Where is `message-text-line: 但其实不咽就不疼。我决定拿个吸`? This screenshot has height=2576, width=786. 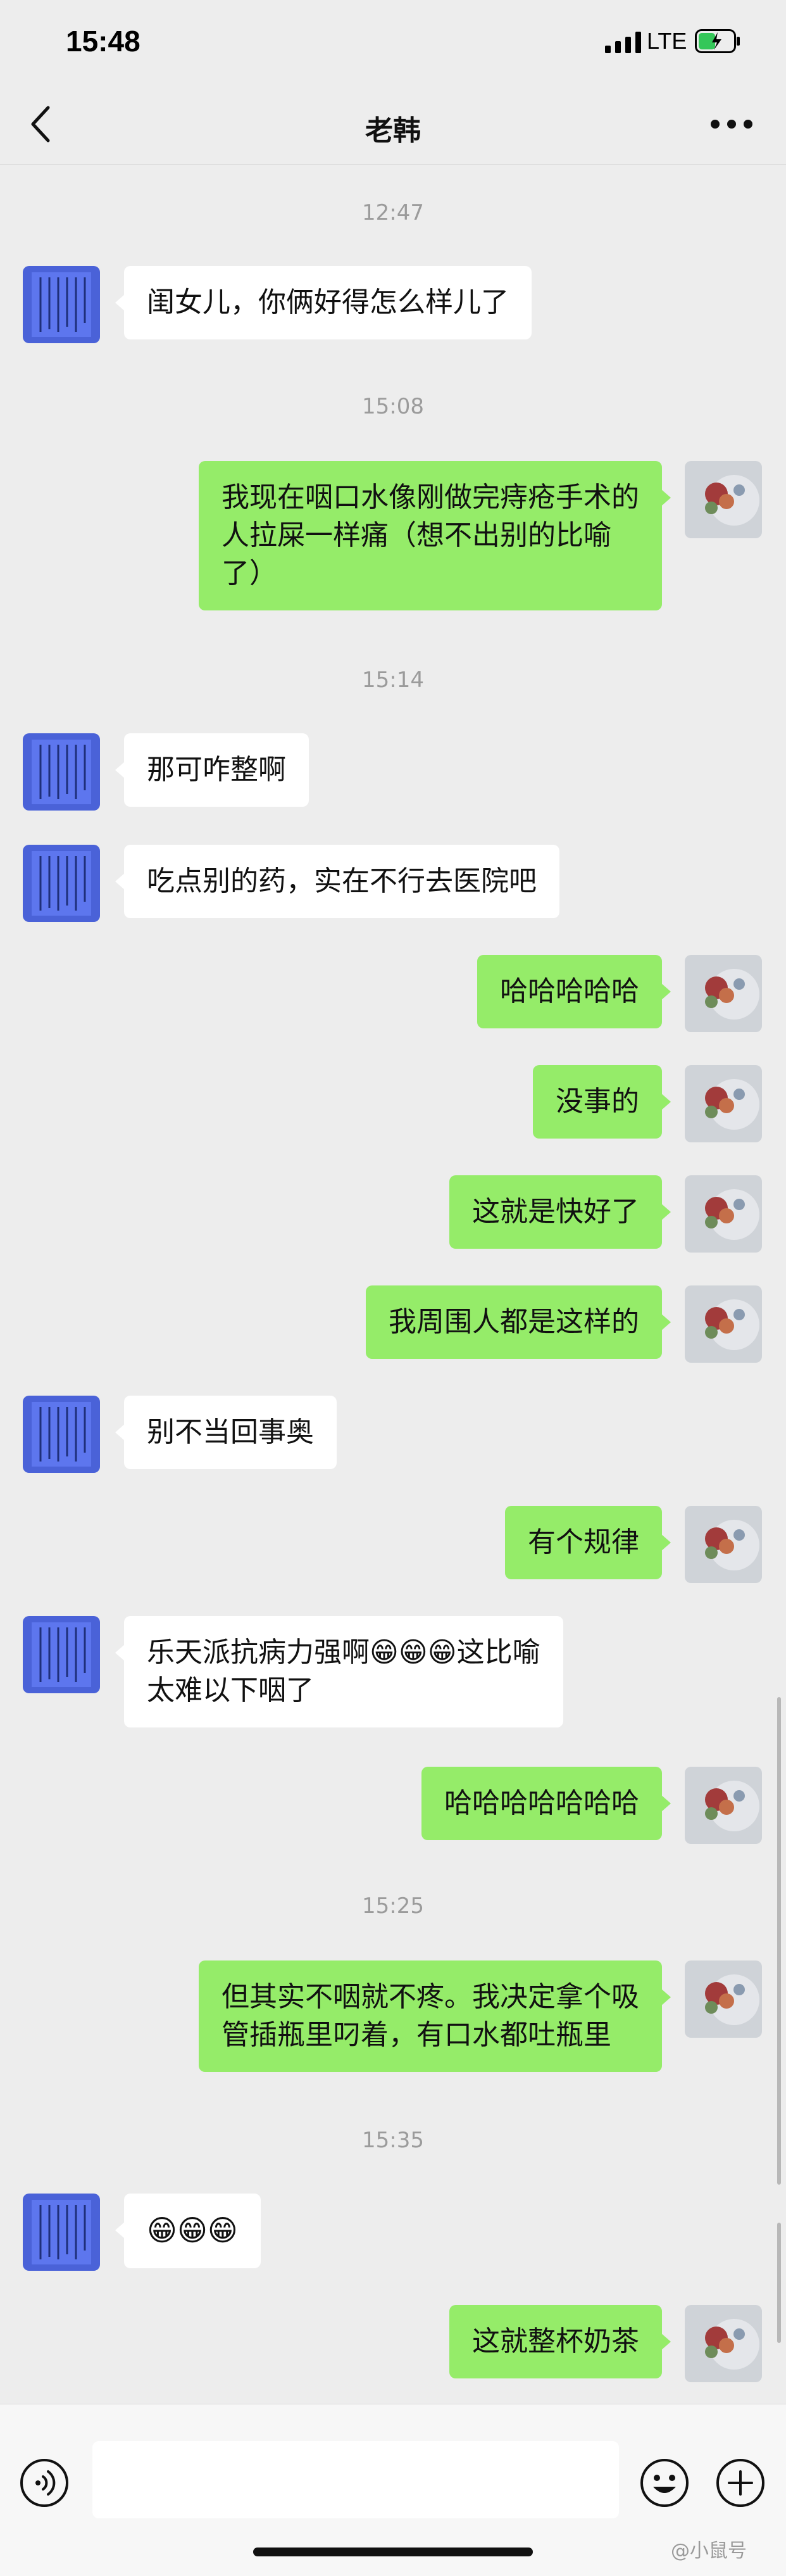
message-text-line: 但其实不咽就不疼。我决定拿个吸 is located at coordinates (430, 1997).